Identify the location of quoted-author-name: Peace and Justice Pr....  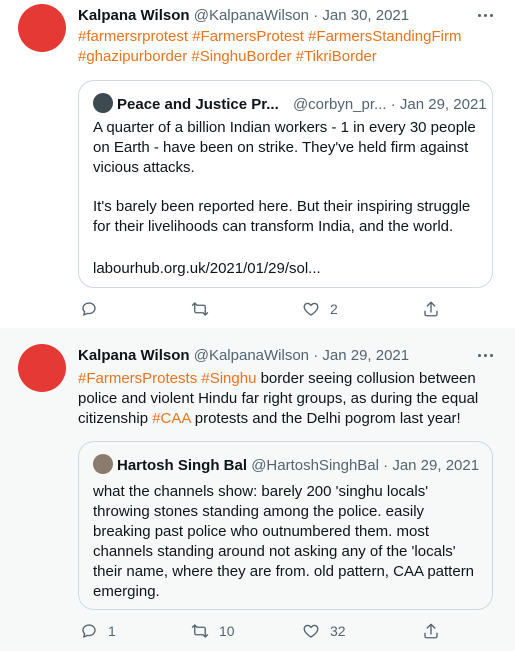
(198, 104).